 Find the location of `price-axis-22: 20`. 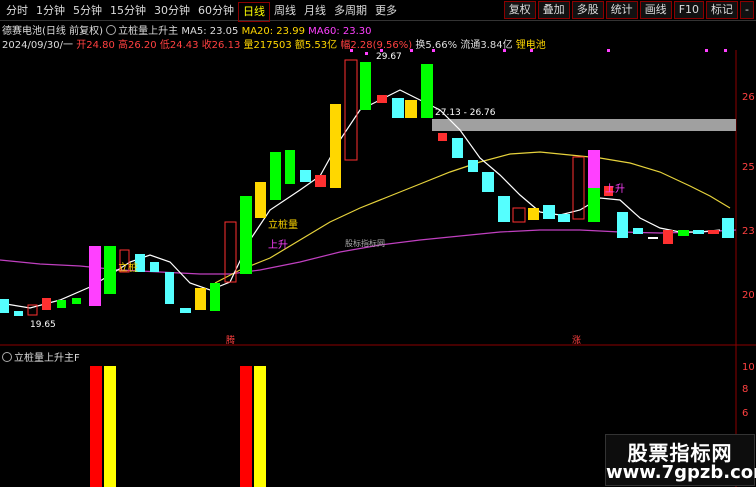

price-axis-22: 20 is located at coordinates (748, 295).